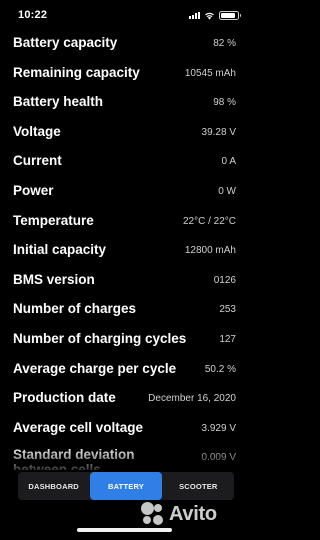 The image size is (320, 540). Describe the element at coordinates (124, 459) in the screenshot. I see `scroll-fade` at that location.